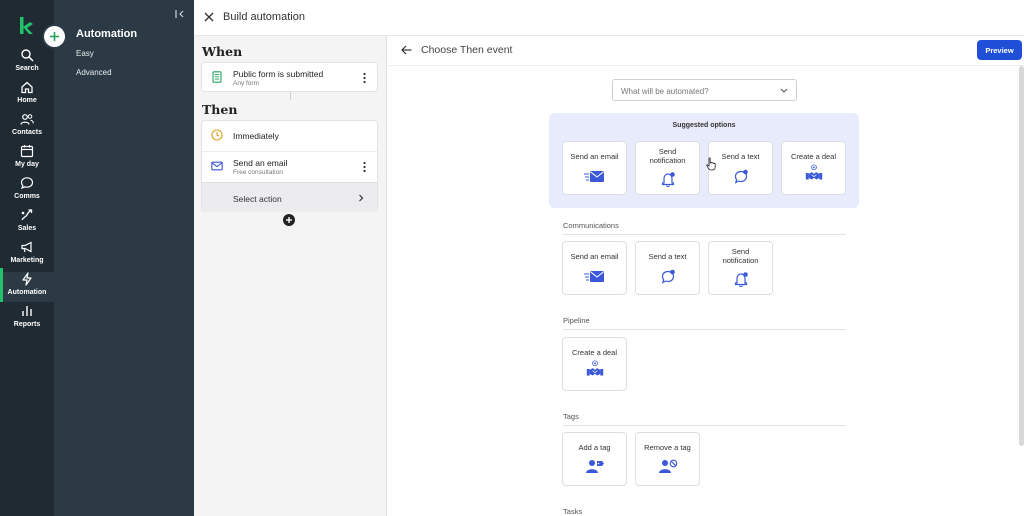 This screenshot has height=516, width=1024. What do you see at coordinates (27, 191) in the screenshot?
I see `rail-item-comms: Comms` at bounding box center [27, 191].